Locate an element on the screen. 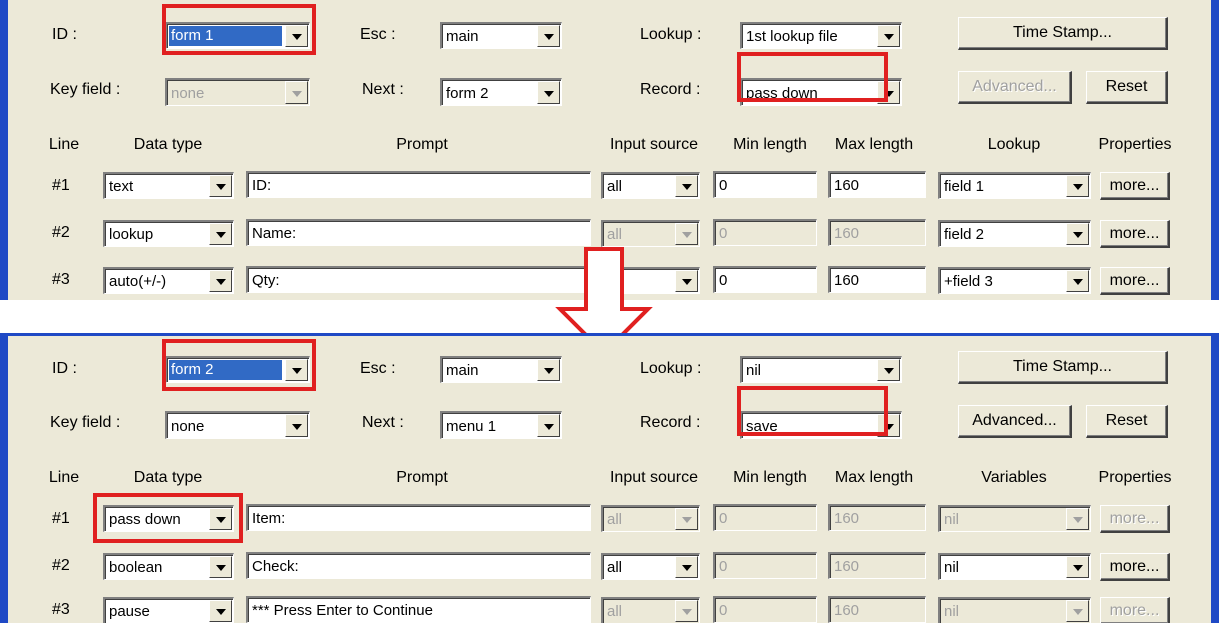  row-1-lookup: field 1 is located at coordinates (1014, 185).